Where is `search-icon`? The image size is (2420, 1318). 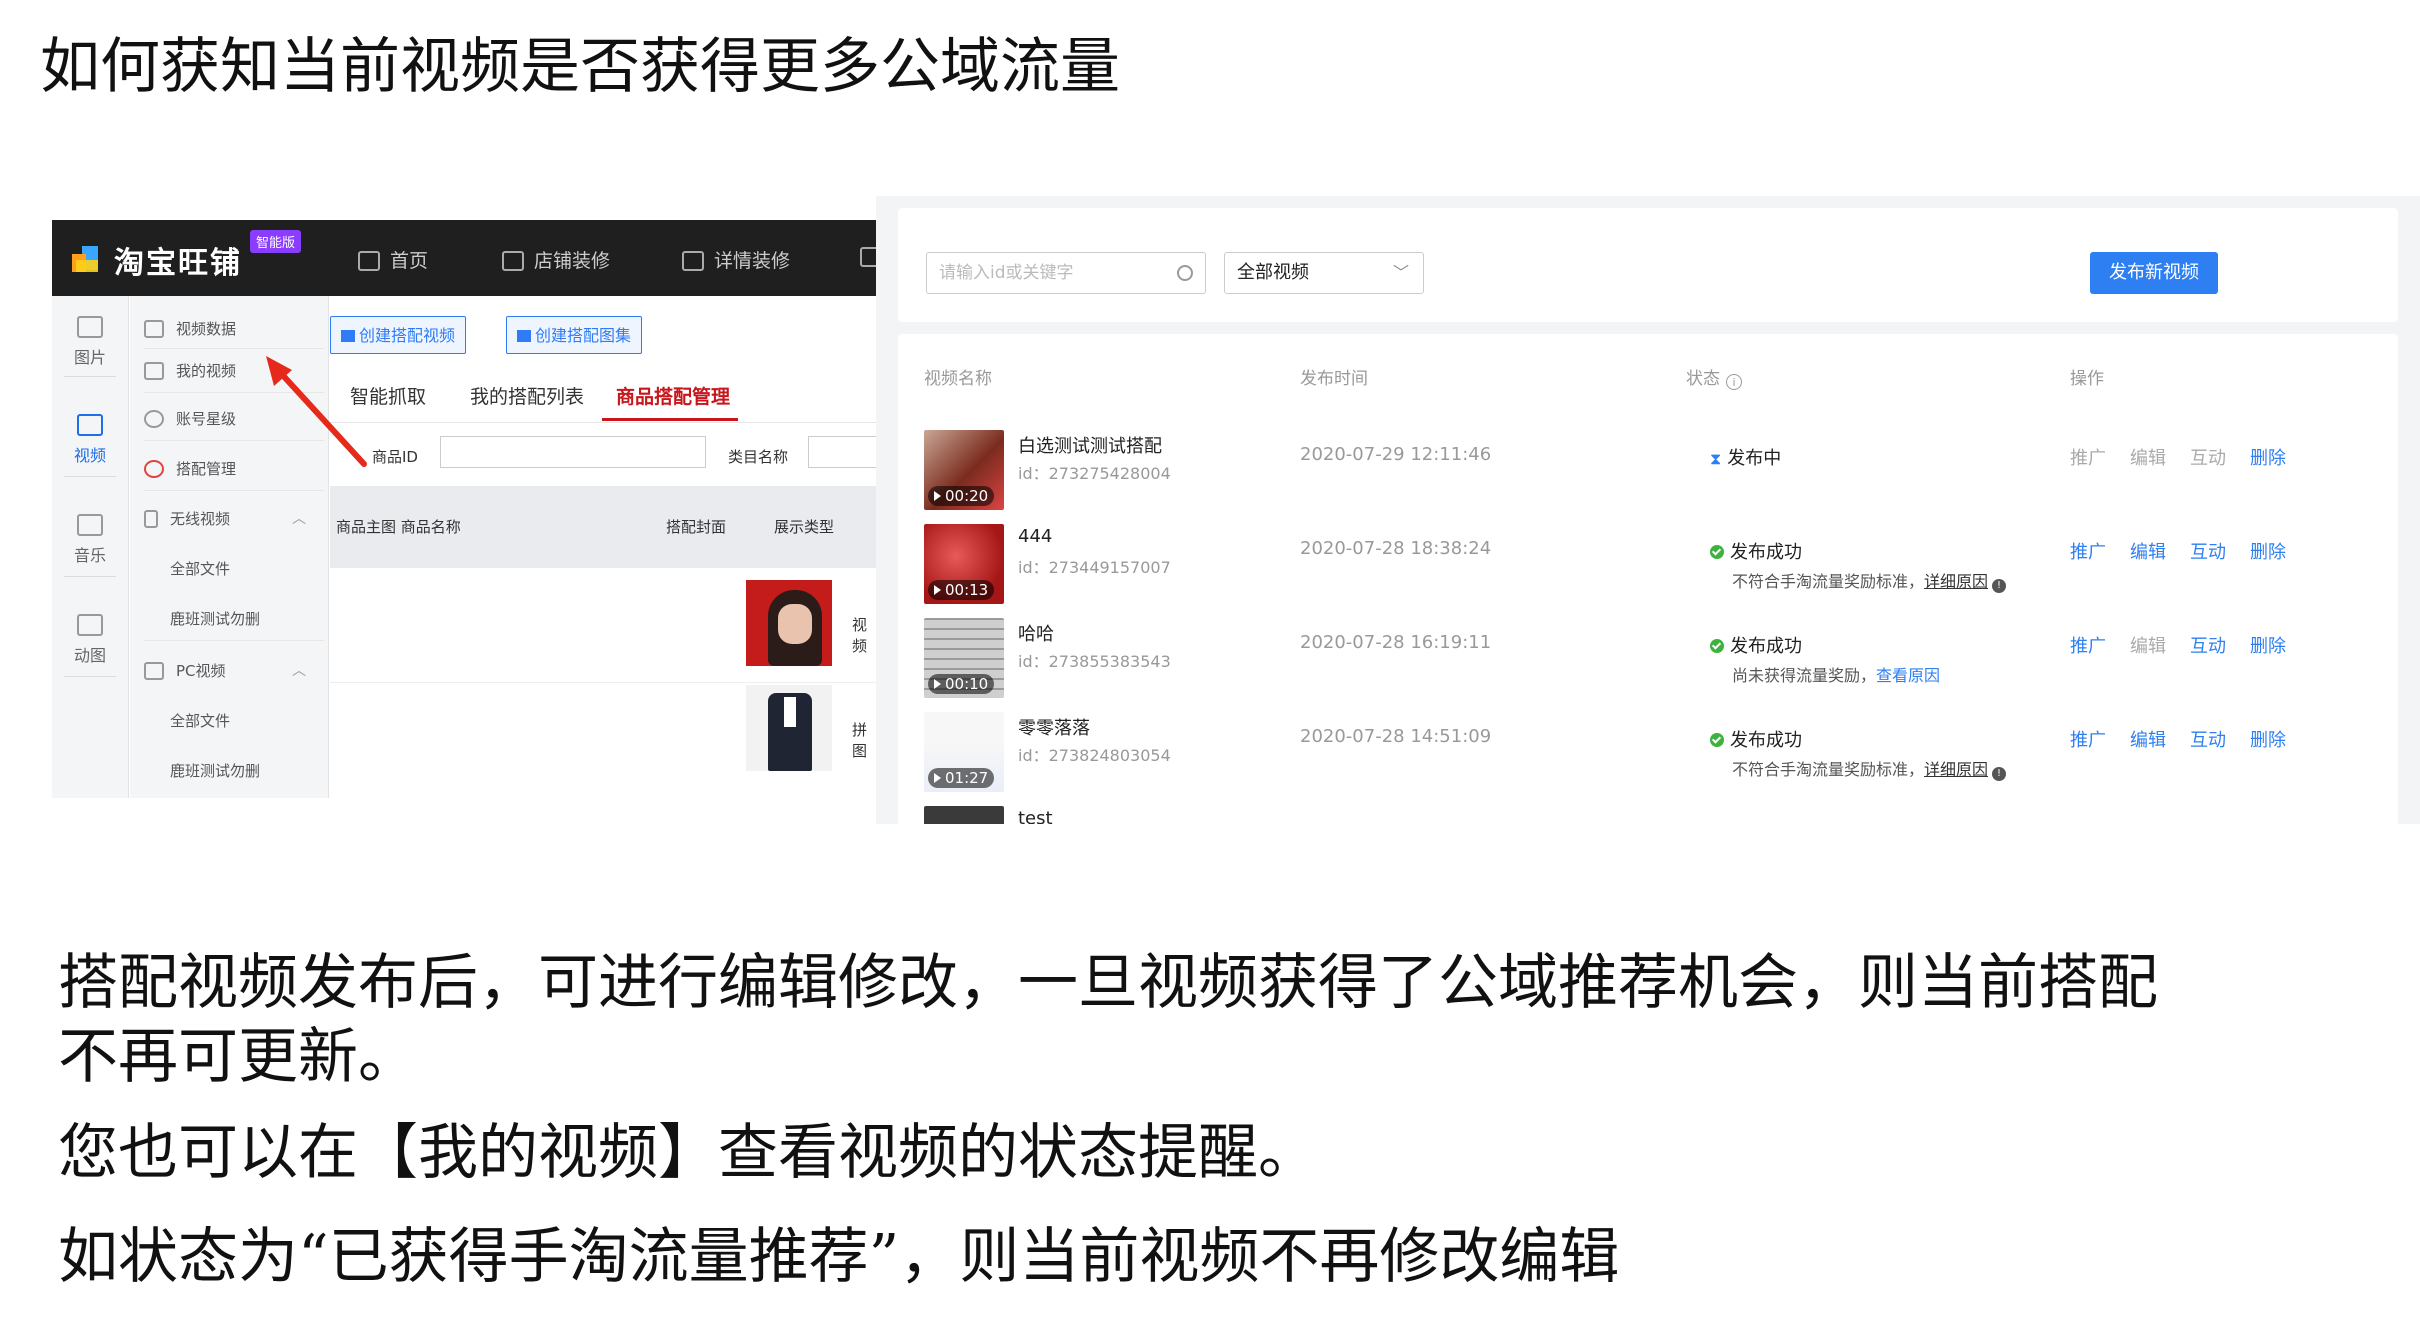
search-icon is located at coordinates (1185, 273).